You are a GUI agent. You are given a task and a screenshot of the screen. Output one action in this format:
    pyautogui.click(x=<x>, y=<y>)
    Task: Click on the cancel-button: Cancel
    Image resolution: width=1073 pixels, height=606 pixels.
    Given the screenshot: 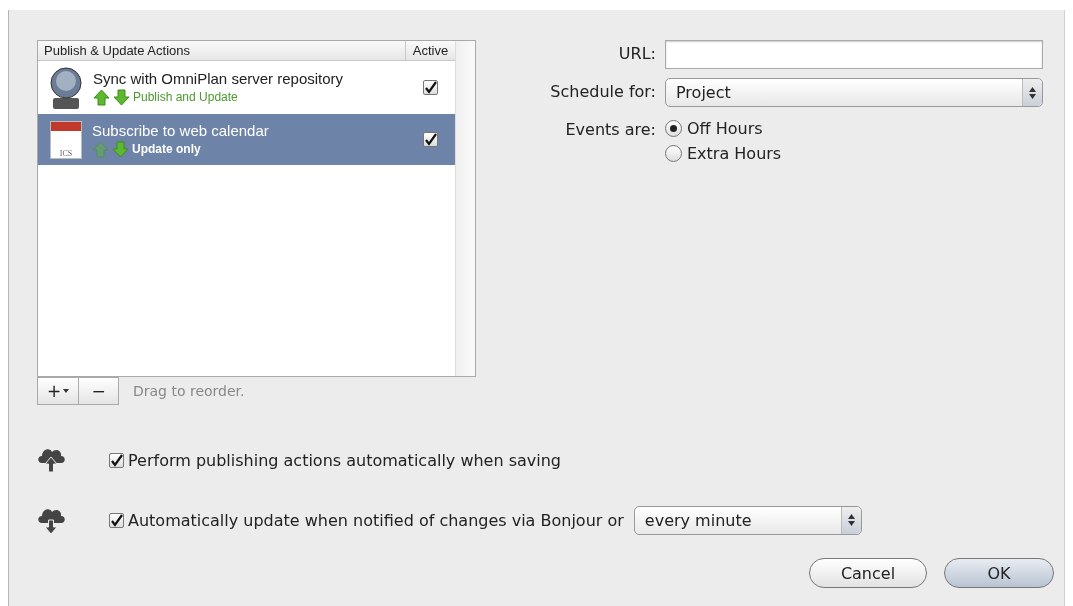 What is the action you would take?
    pyautogui.click(x=868, y=573)
    